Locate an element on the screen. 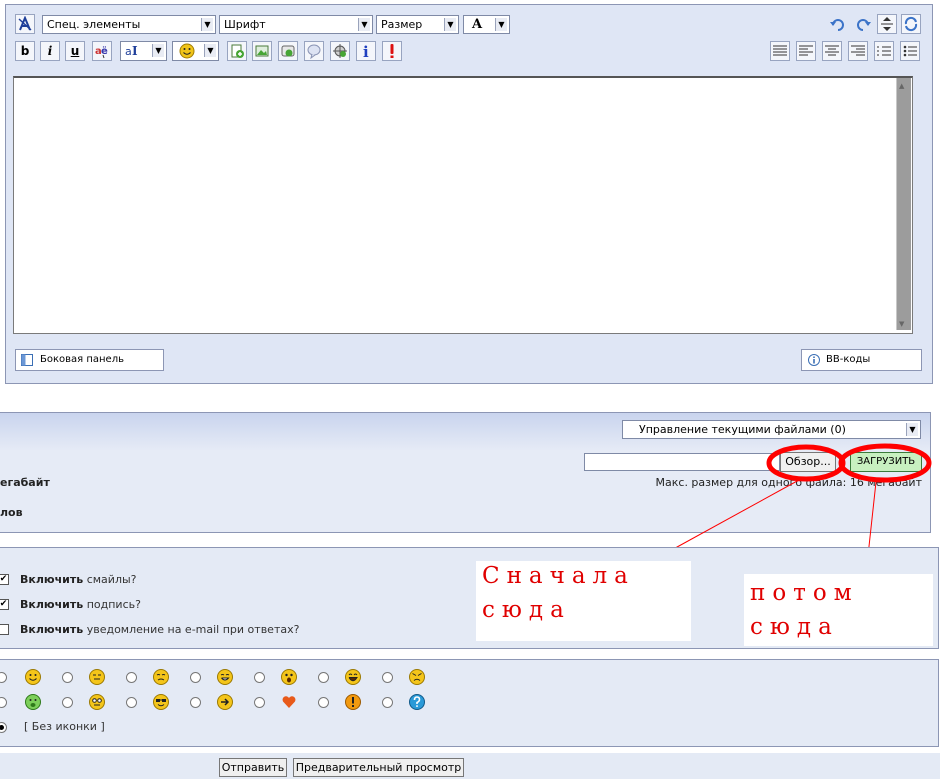 This screenshot has width=940, height=779. preview-label: Предварительный просмотр is located at coordinates (378, 767).